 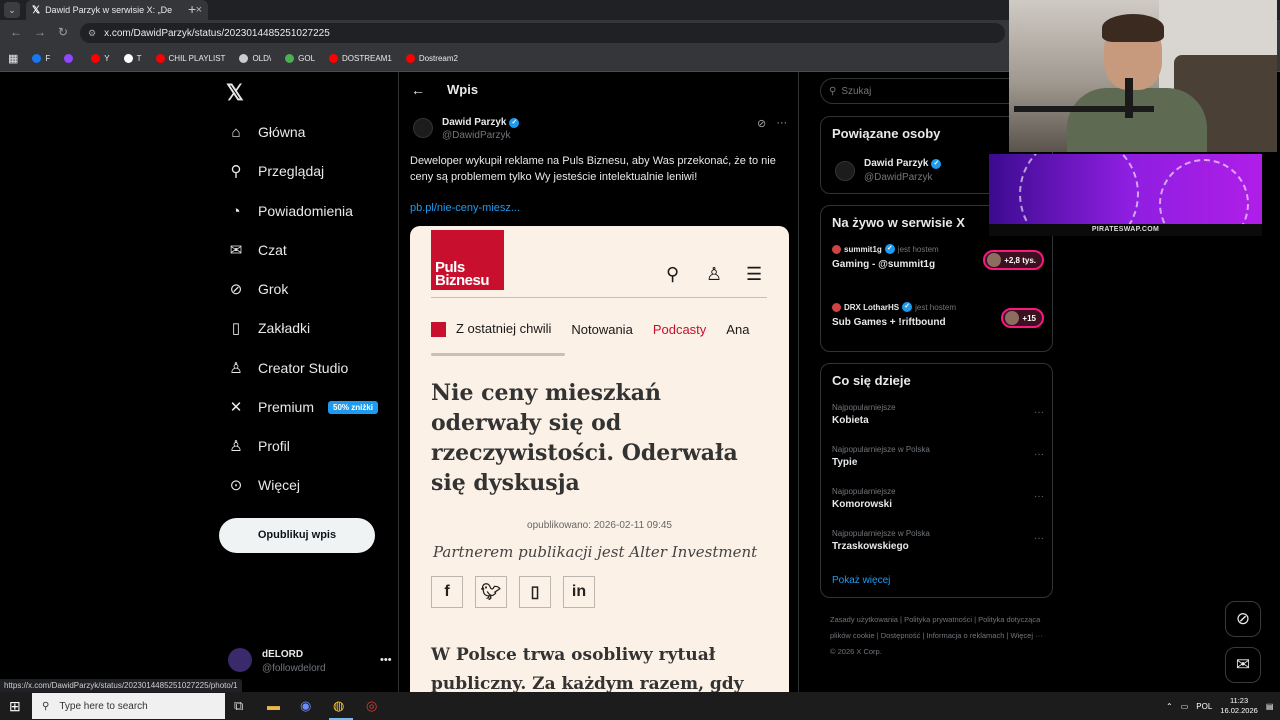 What do you see at coordinates (16, 32) in the screenshot?
I see `back-icon: ←` at bounding box center [16, 32].